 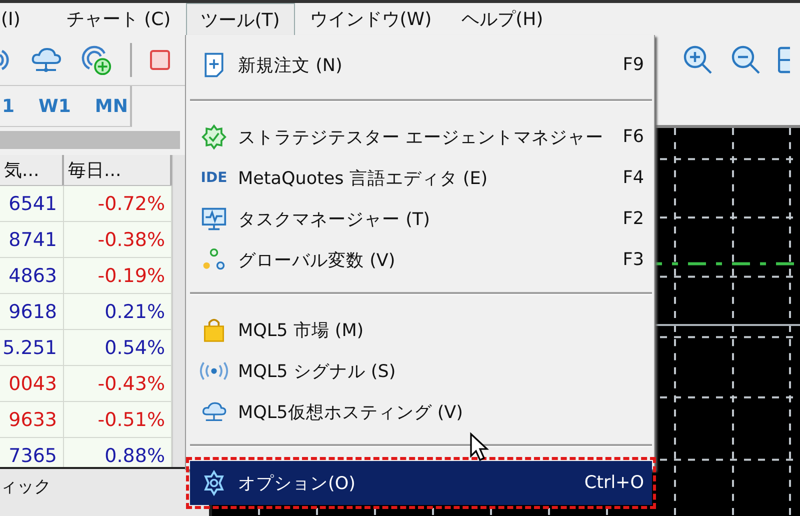 I want to click on table-cell: 0043, so click(x=32, y=383).